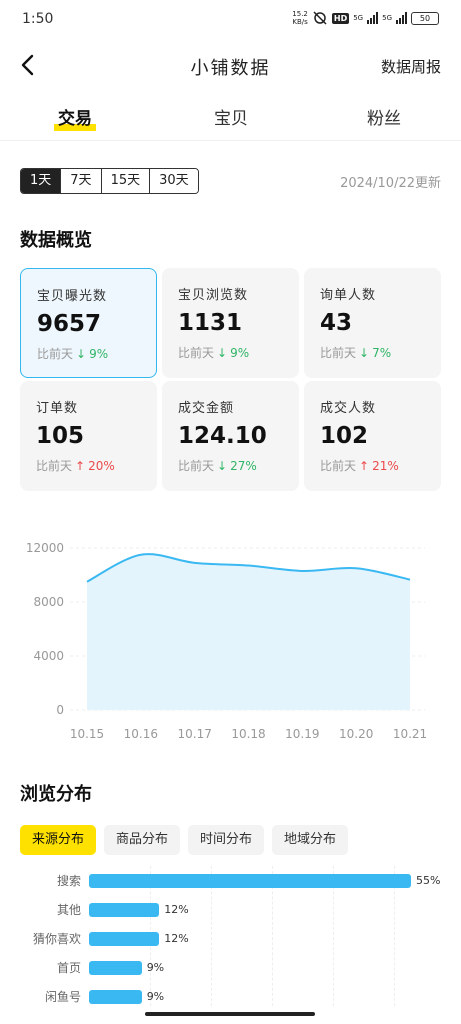  Describe the element at coordinates (206, 408) in the screenshot. I see `card-label: 成交金额` at that location.